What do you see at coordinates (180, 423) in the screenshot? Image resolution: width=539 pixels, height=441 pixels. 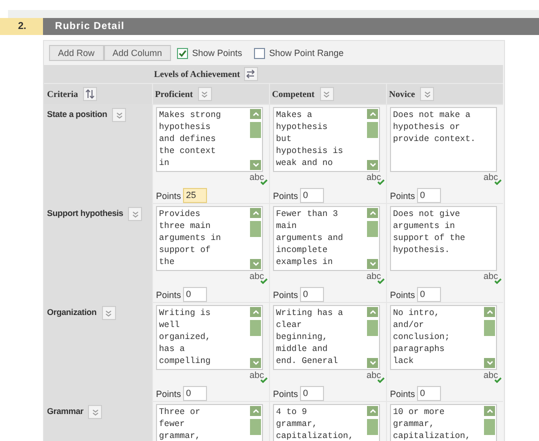 I see `description-text: Three or fewer grammar,` at bounding box center [180, 423].